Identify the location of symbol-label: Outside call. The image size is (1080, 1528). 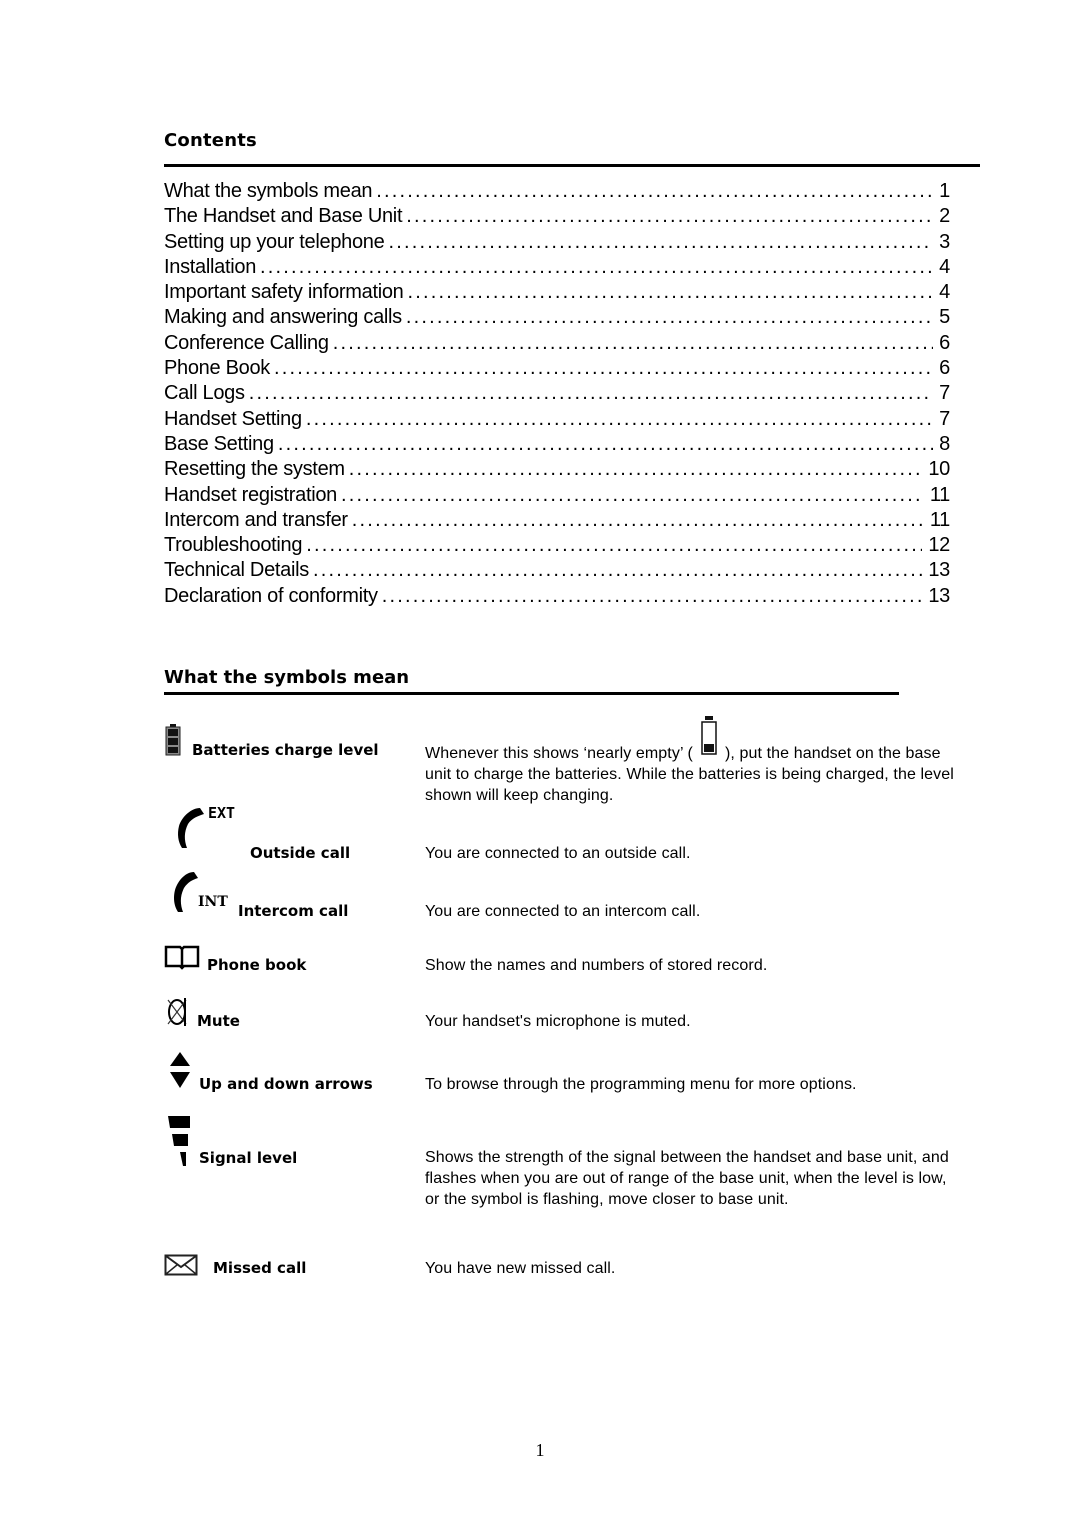
(300, 853).